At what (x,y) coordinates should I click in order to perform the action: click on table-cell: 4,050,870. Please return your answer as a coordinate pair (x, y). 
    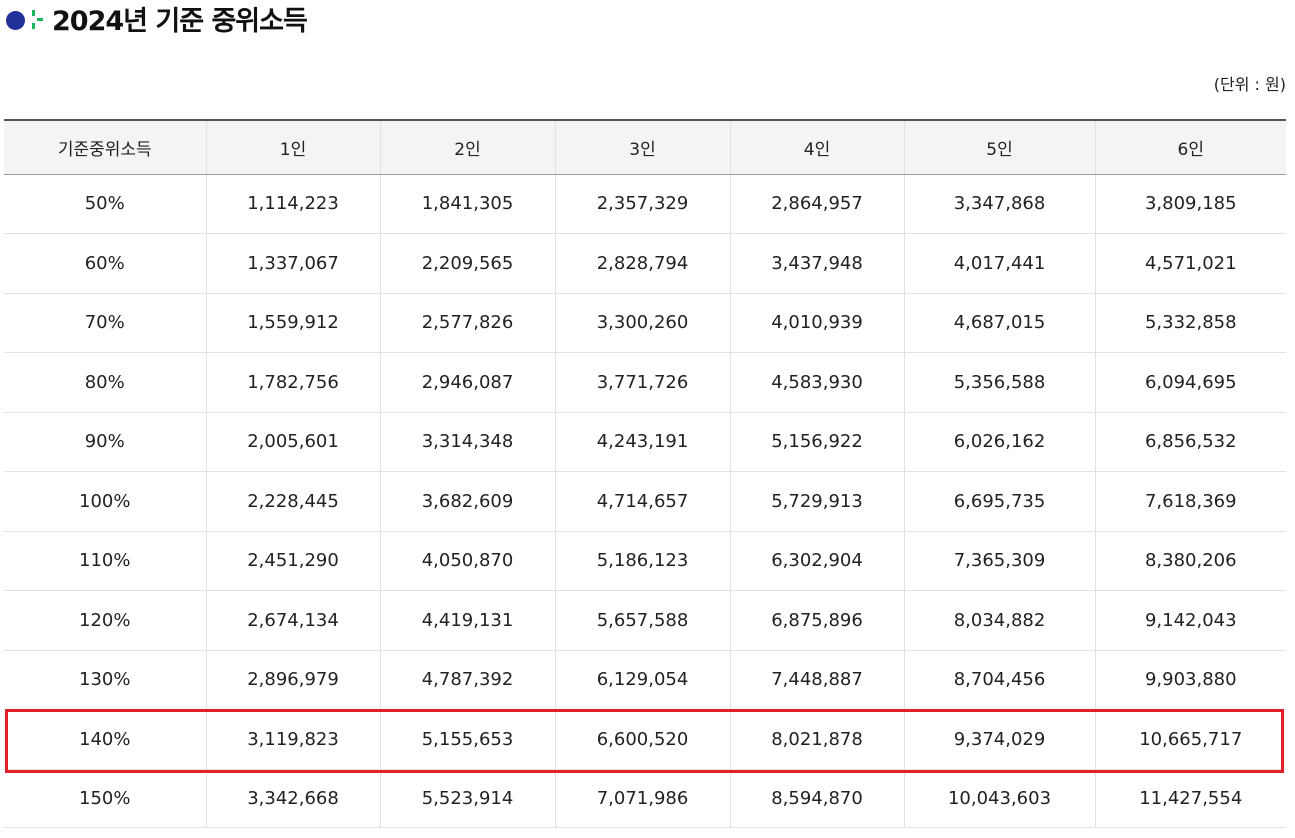
    Looking at the image, I should click on (467, 561).